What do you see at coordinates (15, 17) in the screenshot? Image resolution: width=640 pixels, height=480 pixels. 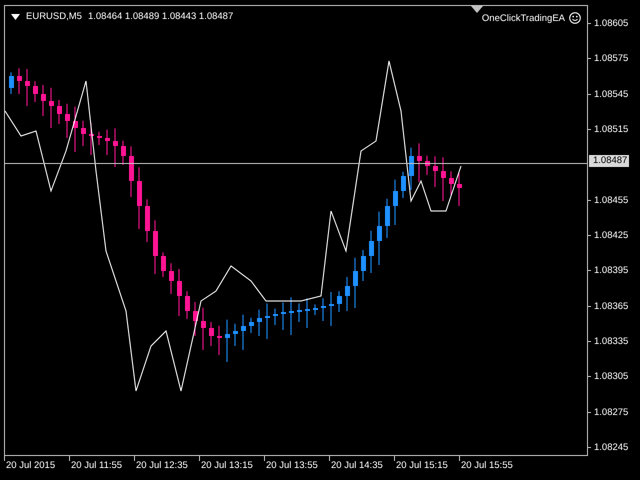 I see `dropdown-triangle-icon` at bounding box center [15, 17].